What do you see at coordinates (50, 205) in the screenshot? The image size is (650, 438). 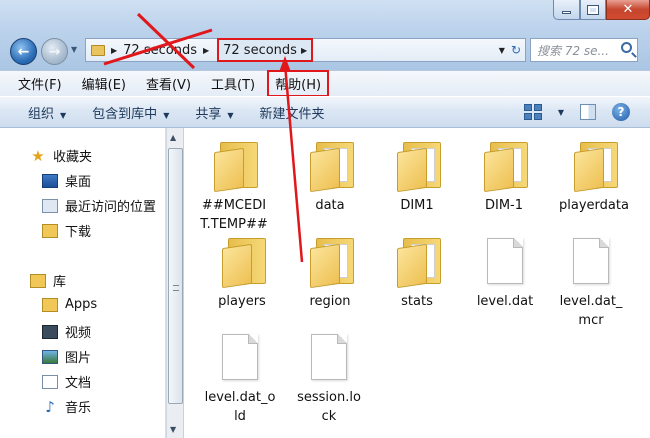 I see `recent-places-icon` at bounding box center [50, 205].